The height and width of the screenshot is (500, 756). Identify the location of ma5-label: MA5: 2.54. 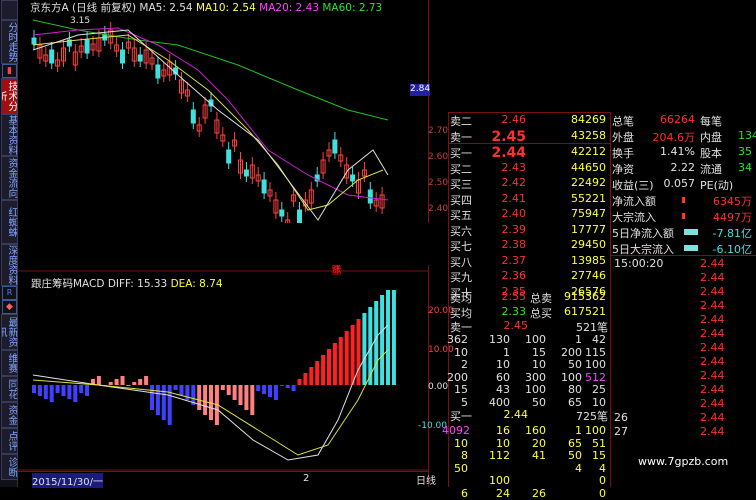
(166, 8).